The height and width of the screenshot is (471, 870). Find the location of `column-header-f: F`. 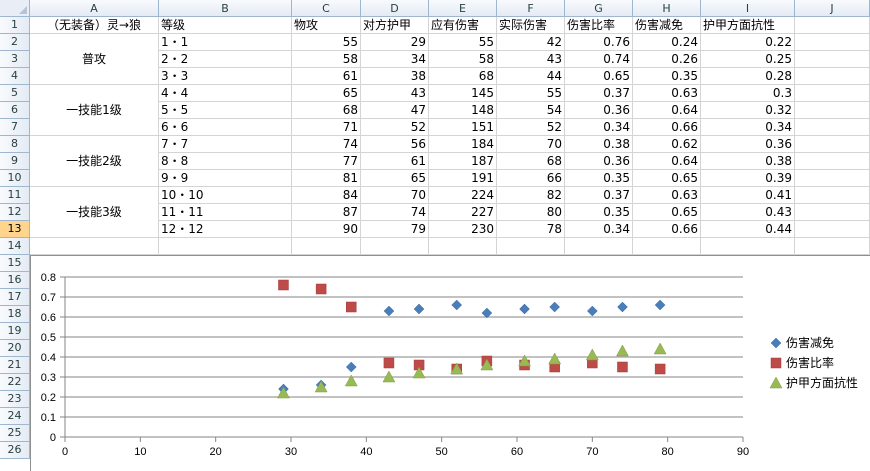

column-header-f: F is located at coordinates (531, 8).